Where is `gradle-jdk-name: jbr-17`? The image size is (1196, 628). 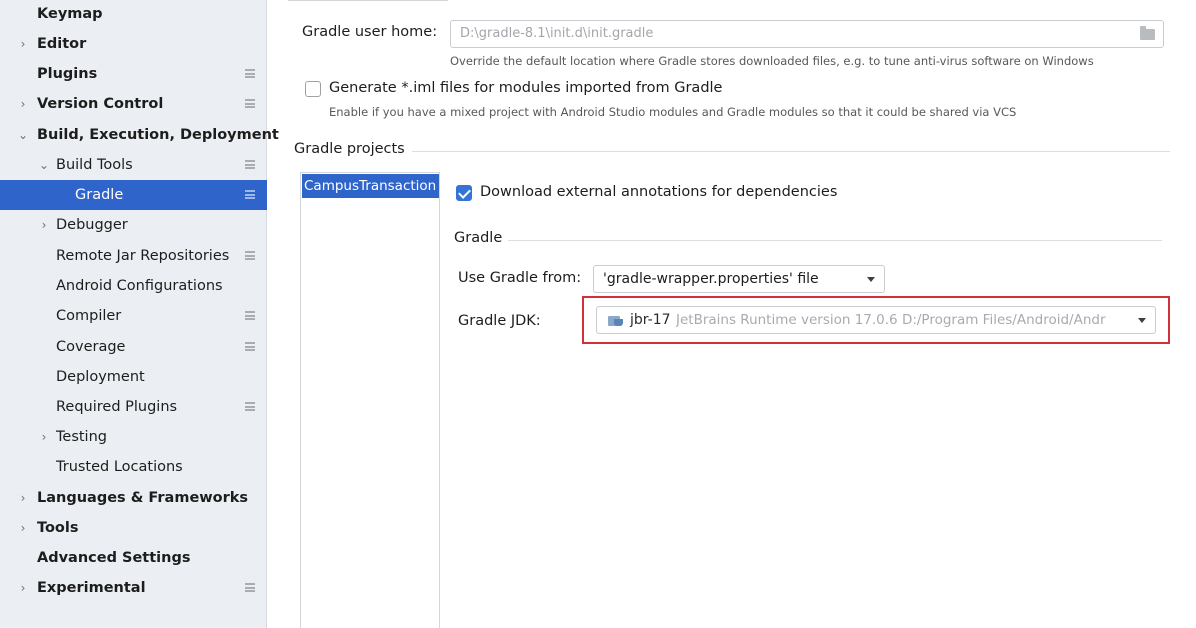 gradle-jdk-name: jbr-17 is located at coordinates (650, 320).